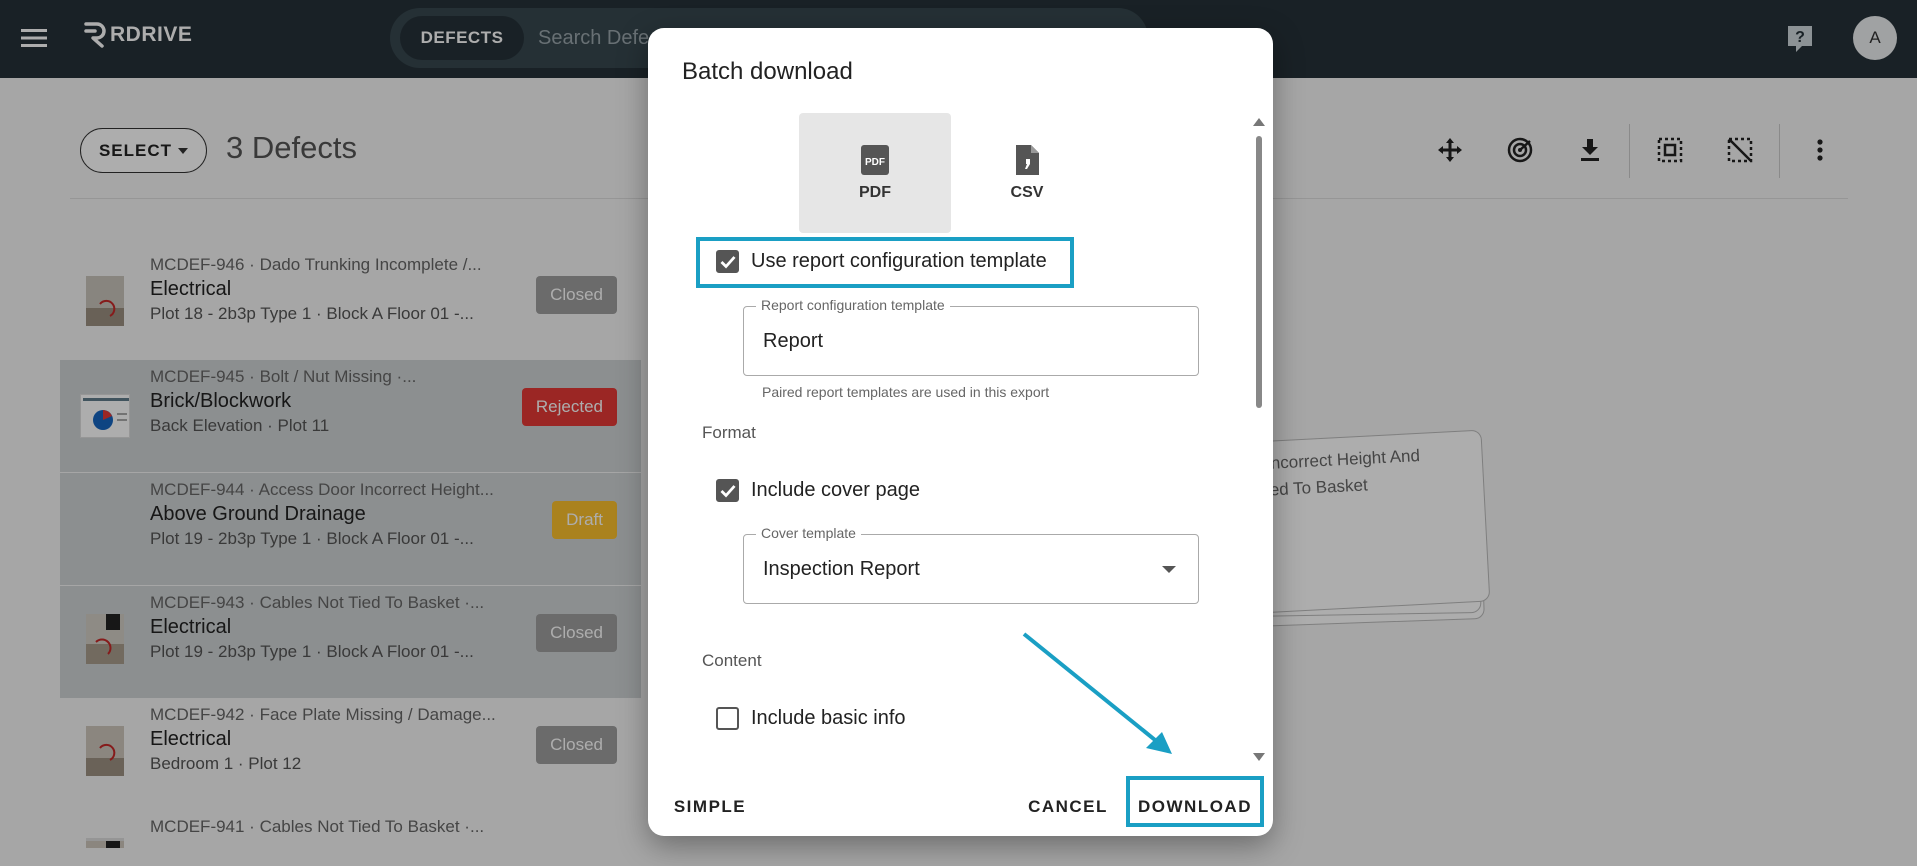 The image size is (1917, 866). I want to click on dropdown-arrow-icon, so click(1169, 569).